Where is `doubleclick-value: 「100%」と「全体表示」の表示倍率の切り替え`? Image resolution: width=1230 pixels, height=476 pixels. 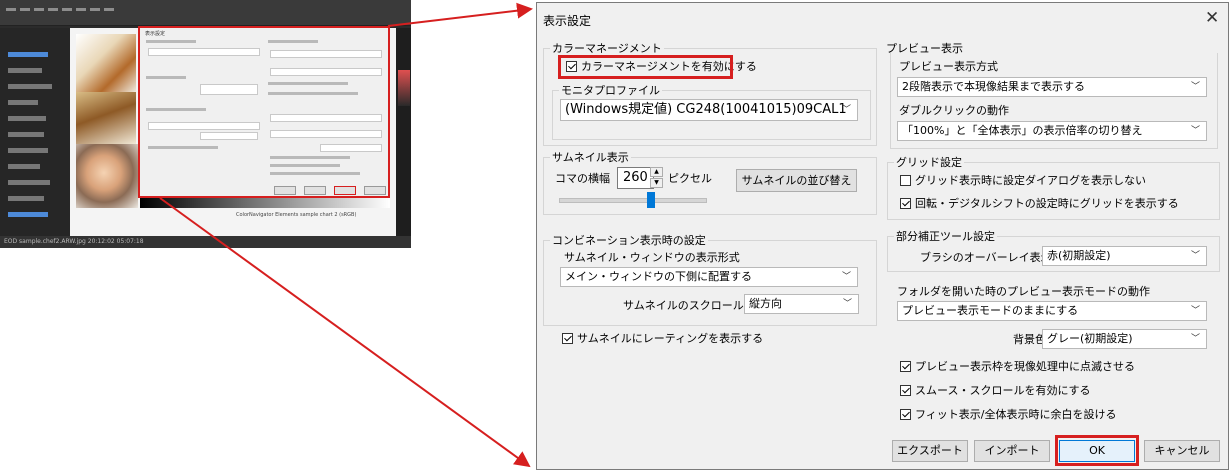 doubleclick-value: 「100%」と「全体表示」の表示倍率の切り替え is located at coordinates (1022, 130).